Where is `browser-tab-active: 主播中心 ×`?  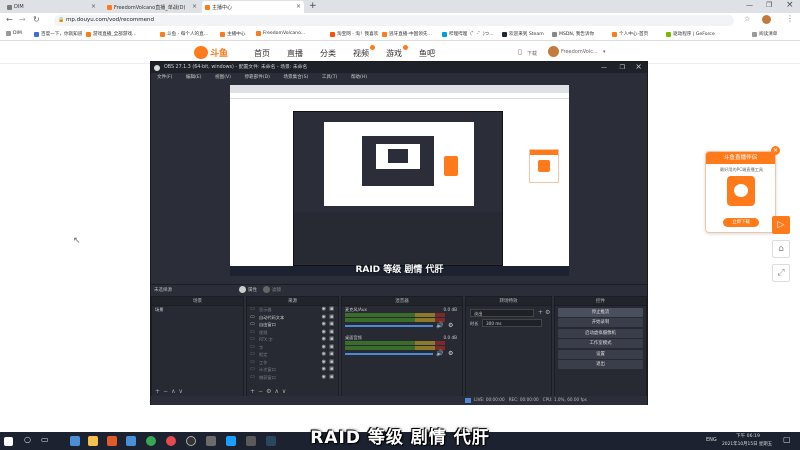 browser-tab-active: 主播中心 × is located at coordinates (253, 7).